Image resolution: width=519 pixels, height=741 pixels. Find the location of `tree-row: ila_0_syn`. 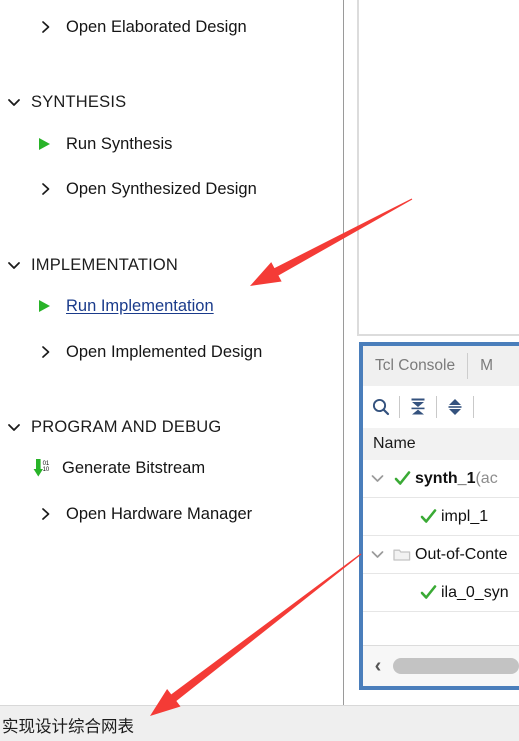

tree-row: ila_0_syn is located at coordinates (441, 593).